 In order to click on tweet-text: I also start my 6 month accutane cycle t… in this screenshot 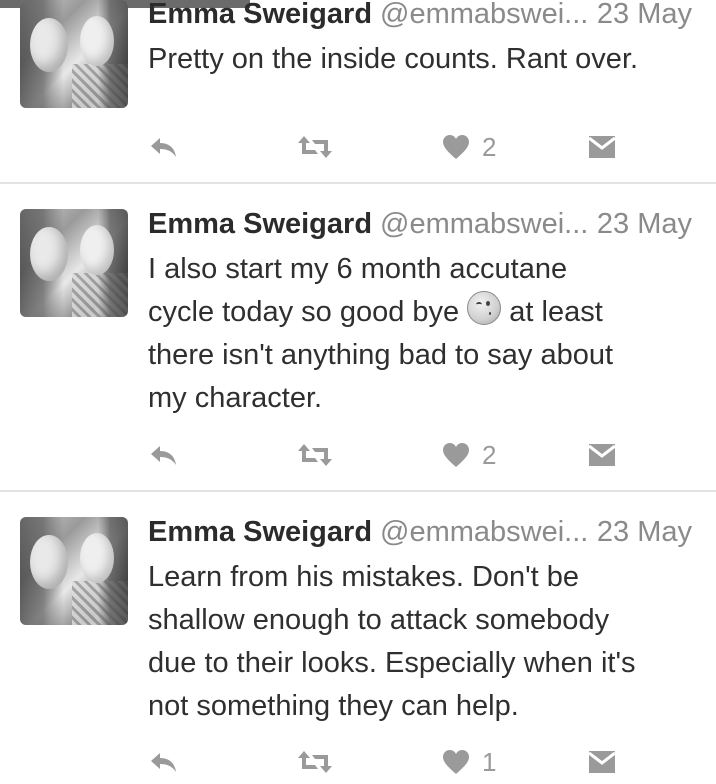, I will do `click(381, 333)`.